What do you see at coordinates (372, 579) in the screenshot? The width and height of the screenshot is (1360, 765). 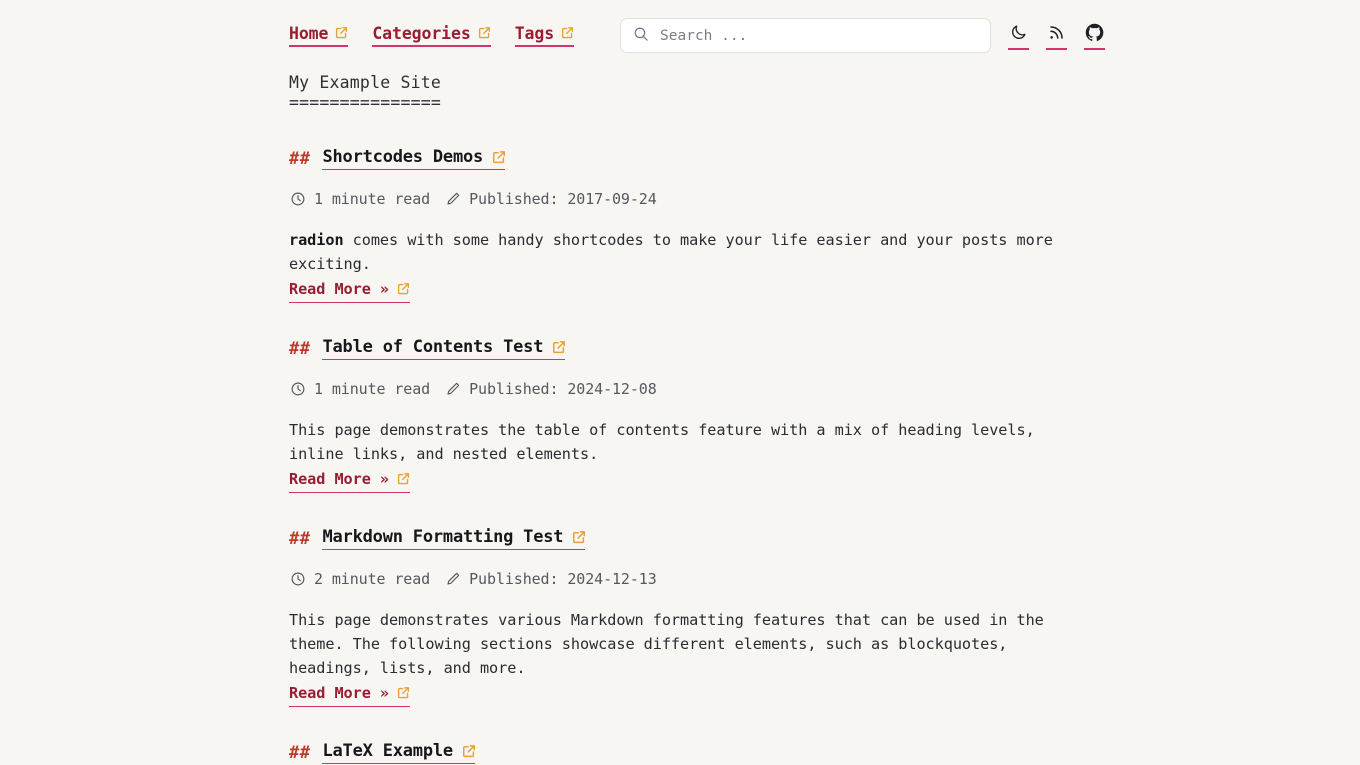 I see `post-read-time: 2 minute read` at bounding box center [372, 579].